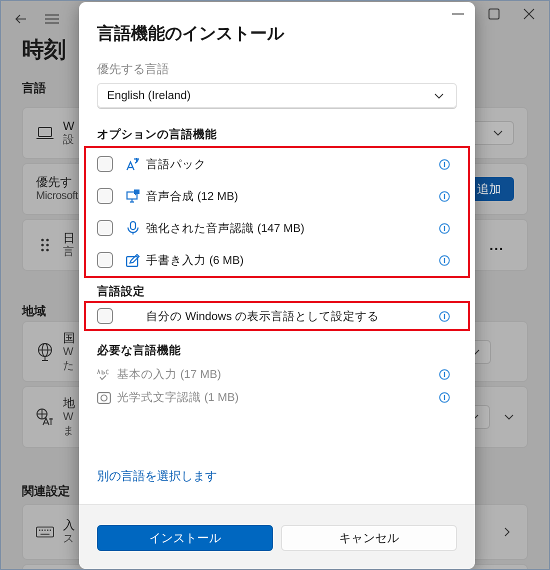  I want to click on laptop-icon, so click(45, 133).